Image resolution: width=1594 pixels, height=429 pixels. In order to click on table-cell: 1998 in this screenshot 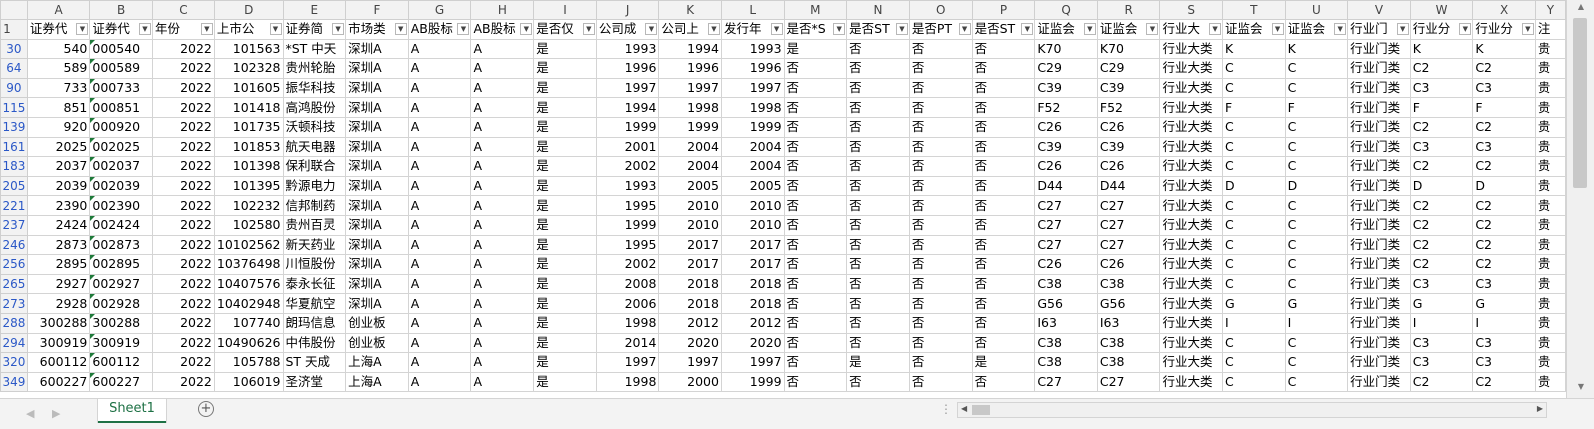, I will do `click(627, 382)`.